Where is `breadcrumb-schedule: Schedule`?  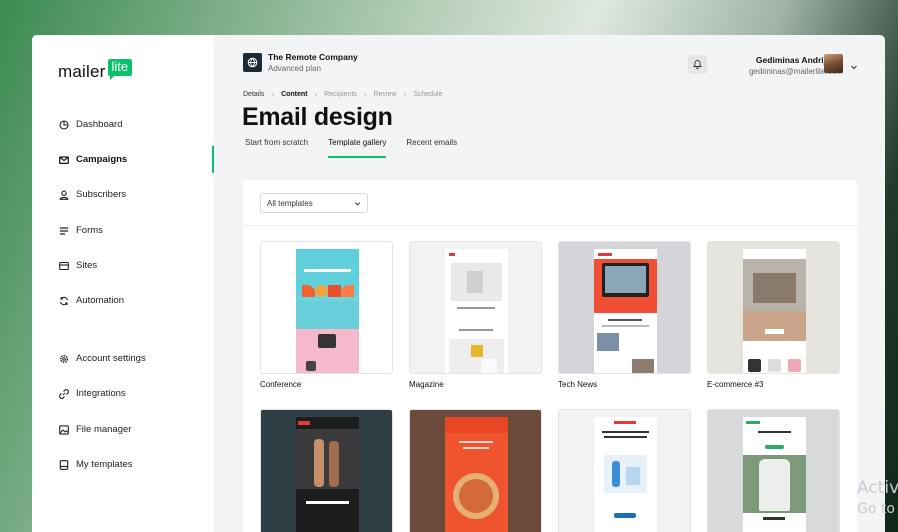 breadcrumb-schedule: Schedule is located at coordinates (427, 94).